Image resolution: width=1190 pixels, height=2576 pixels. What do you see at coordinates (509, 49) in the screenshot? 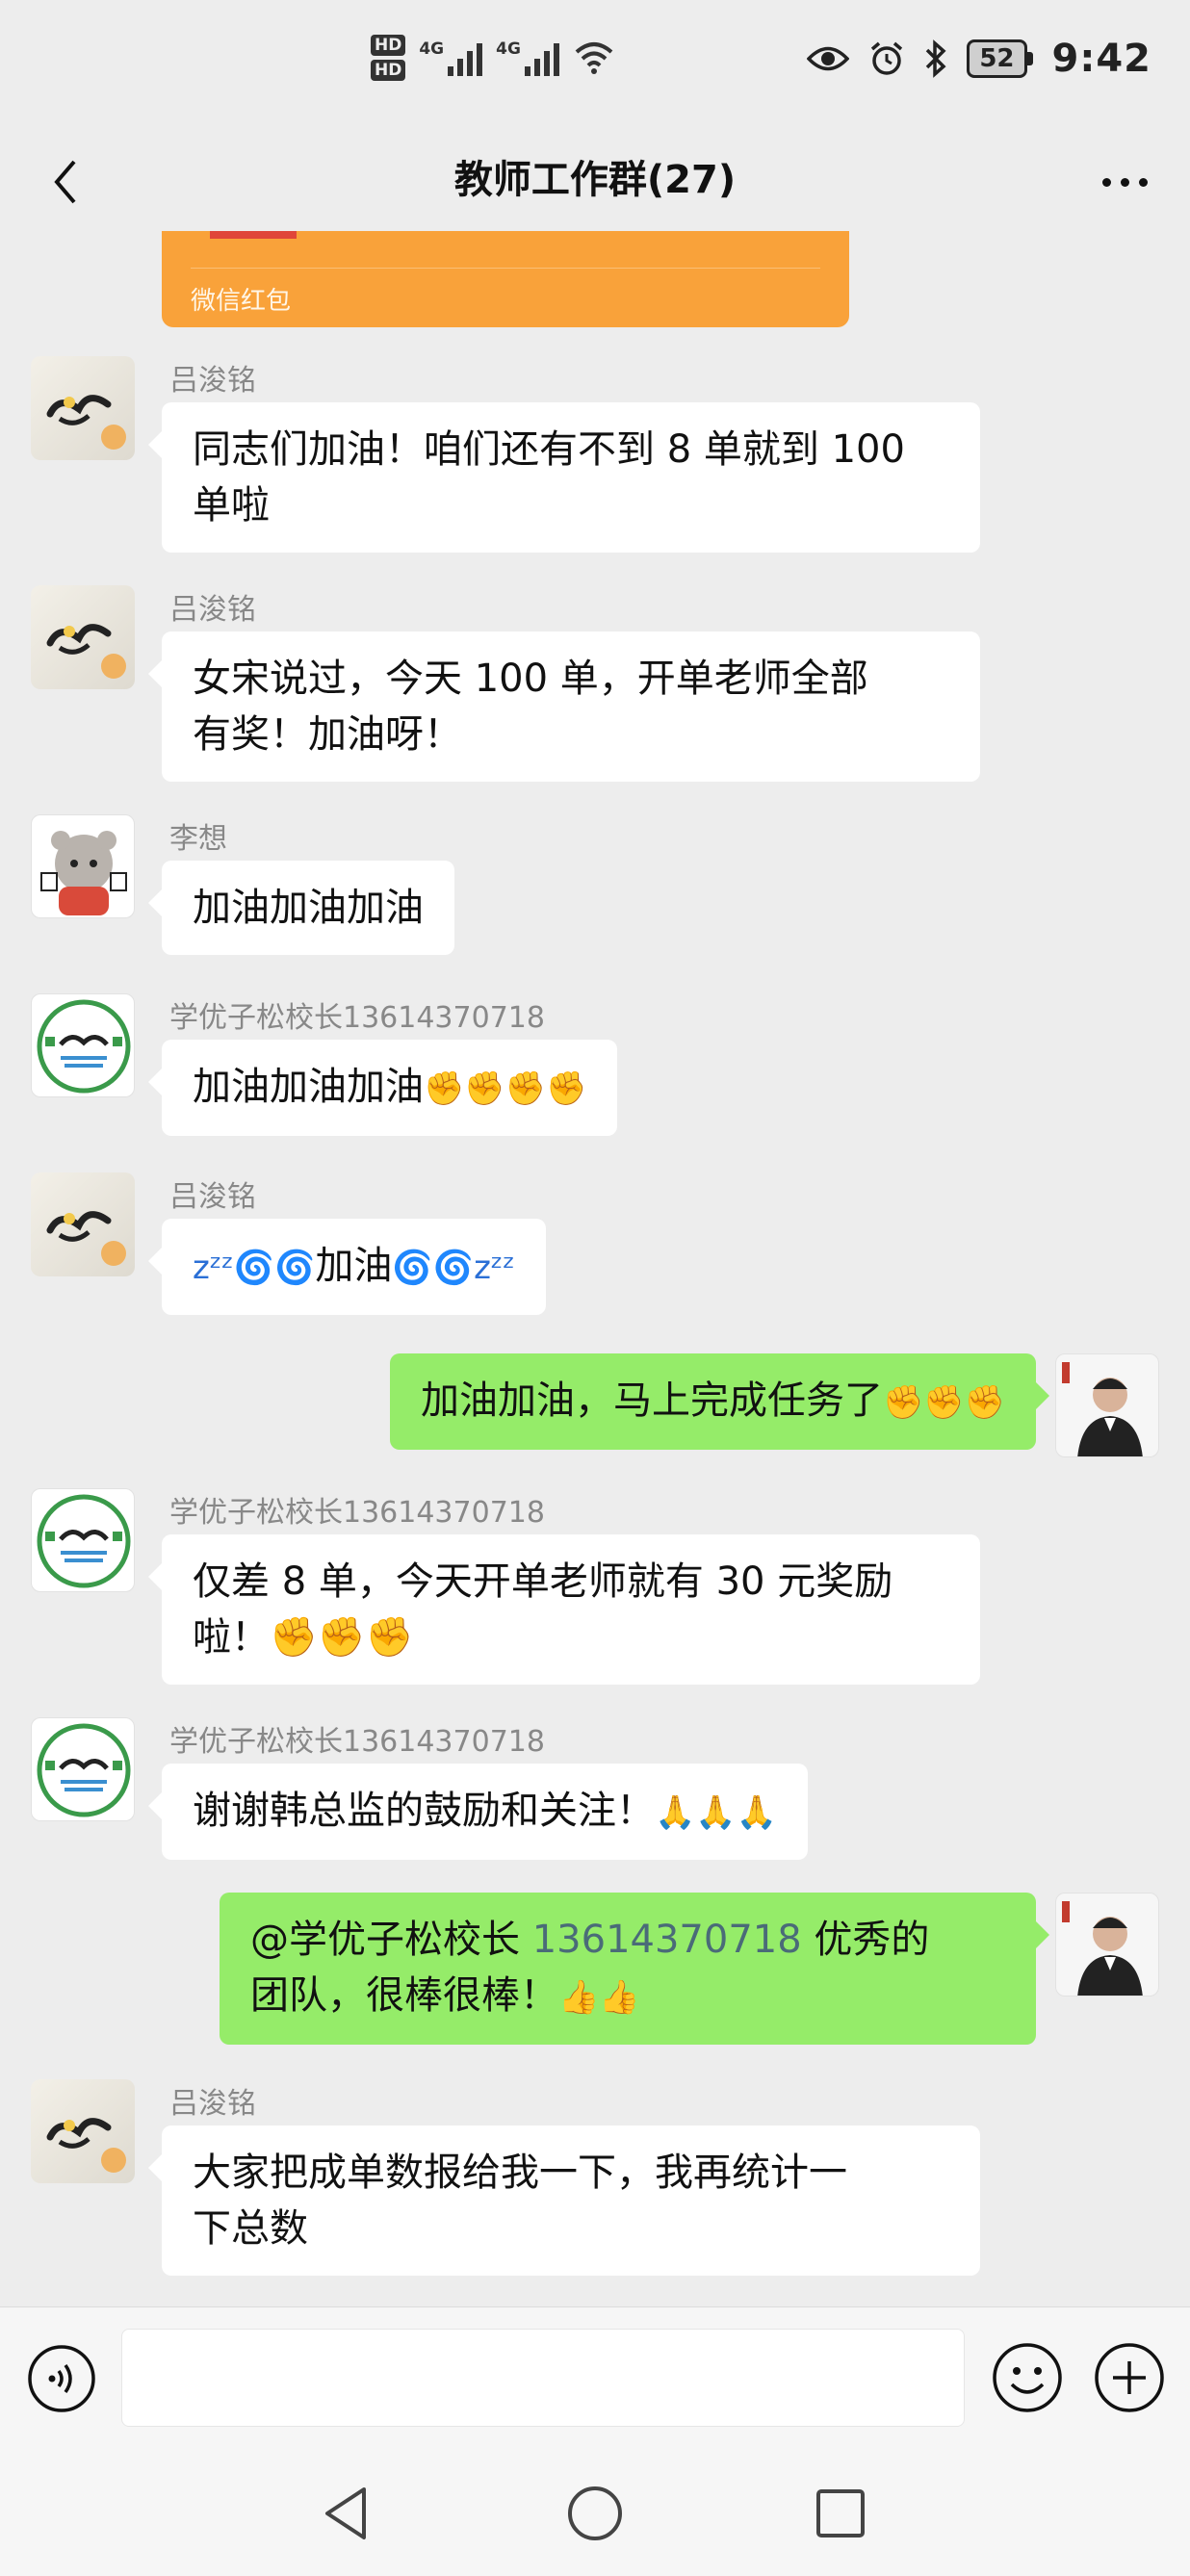
I see `network-type-2: 4G` at bounding box center [509, 49].